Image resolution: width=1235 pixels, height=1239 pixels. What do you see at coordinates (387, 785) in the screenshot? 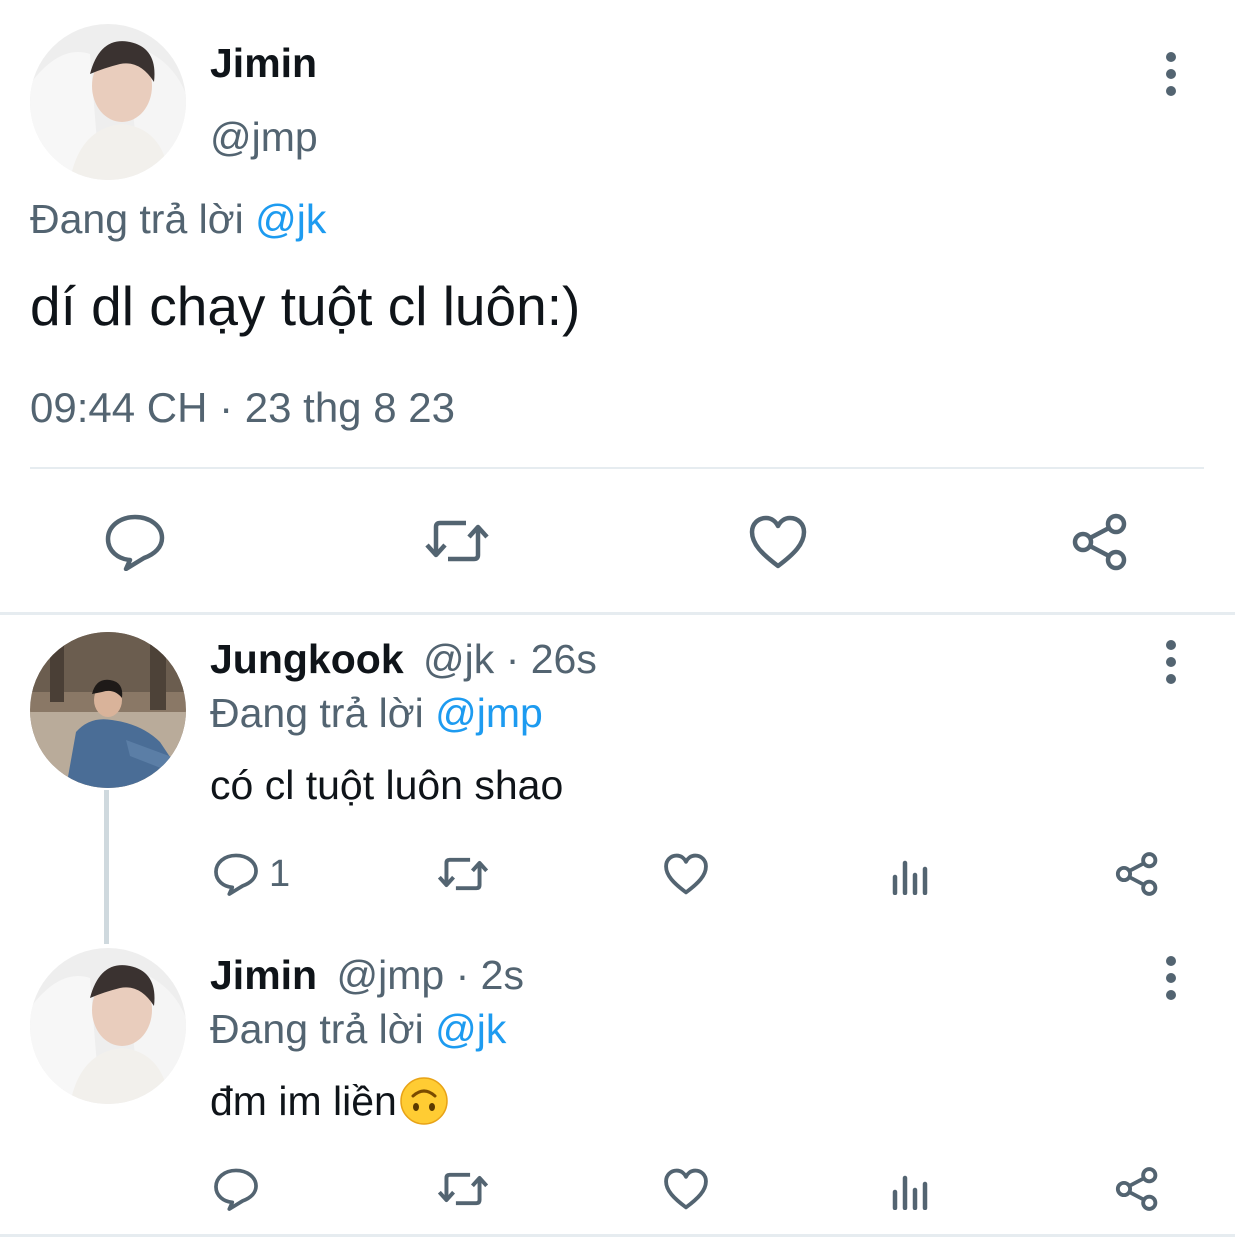
I see `reply-text: có cl tuột luôn shao` at bounding box center [387, 785].